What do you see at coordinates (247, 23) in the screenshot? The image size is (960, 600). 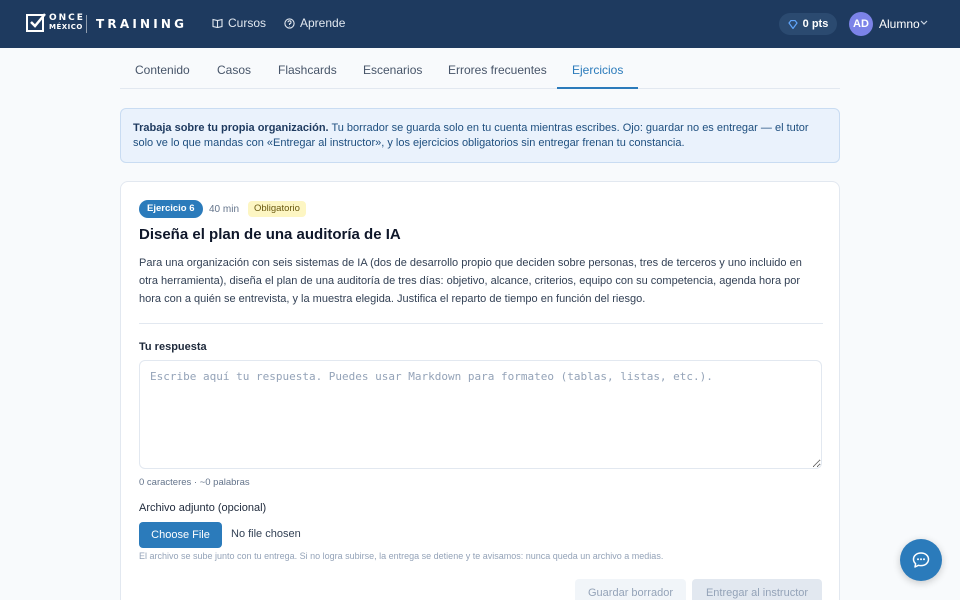 I see `nav-cursos-label: Cursos` at bounding box center [247, 23].